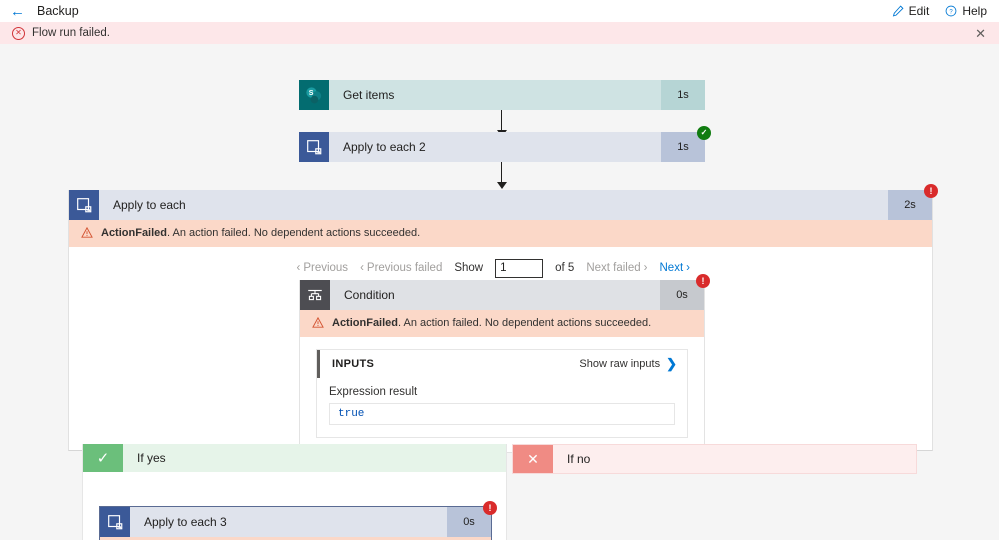  Describe the element at coordinates (683, 95) in the screenshot. I see `get-items-duration: 1s` at that location.